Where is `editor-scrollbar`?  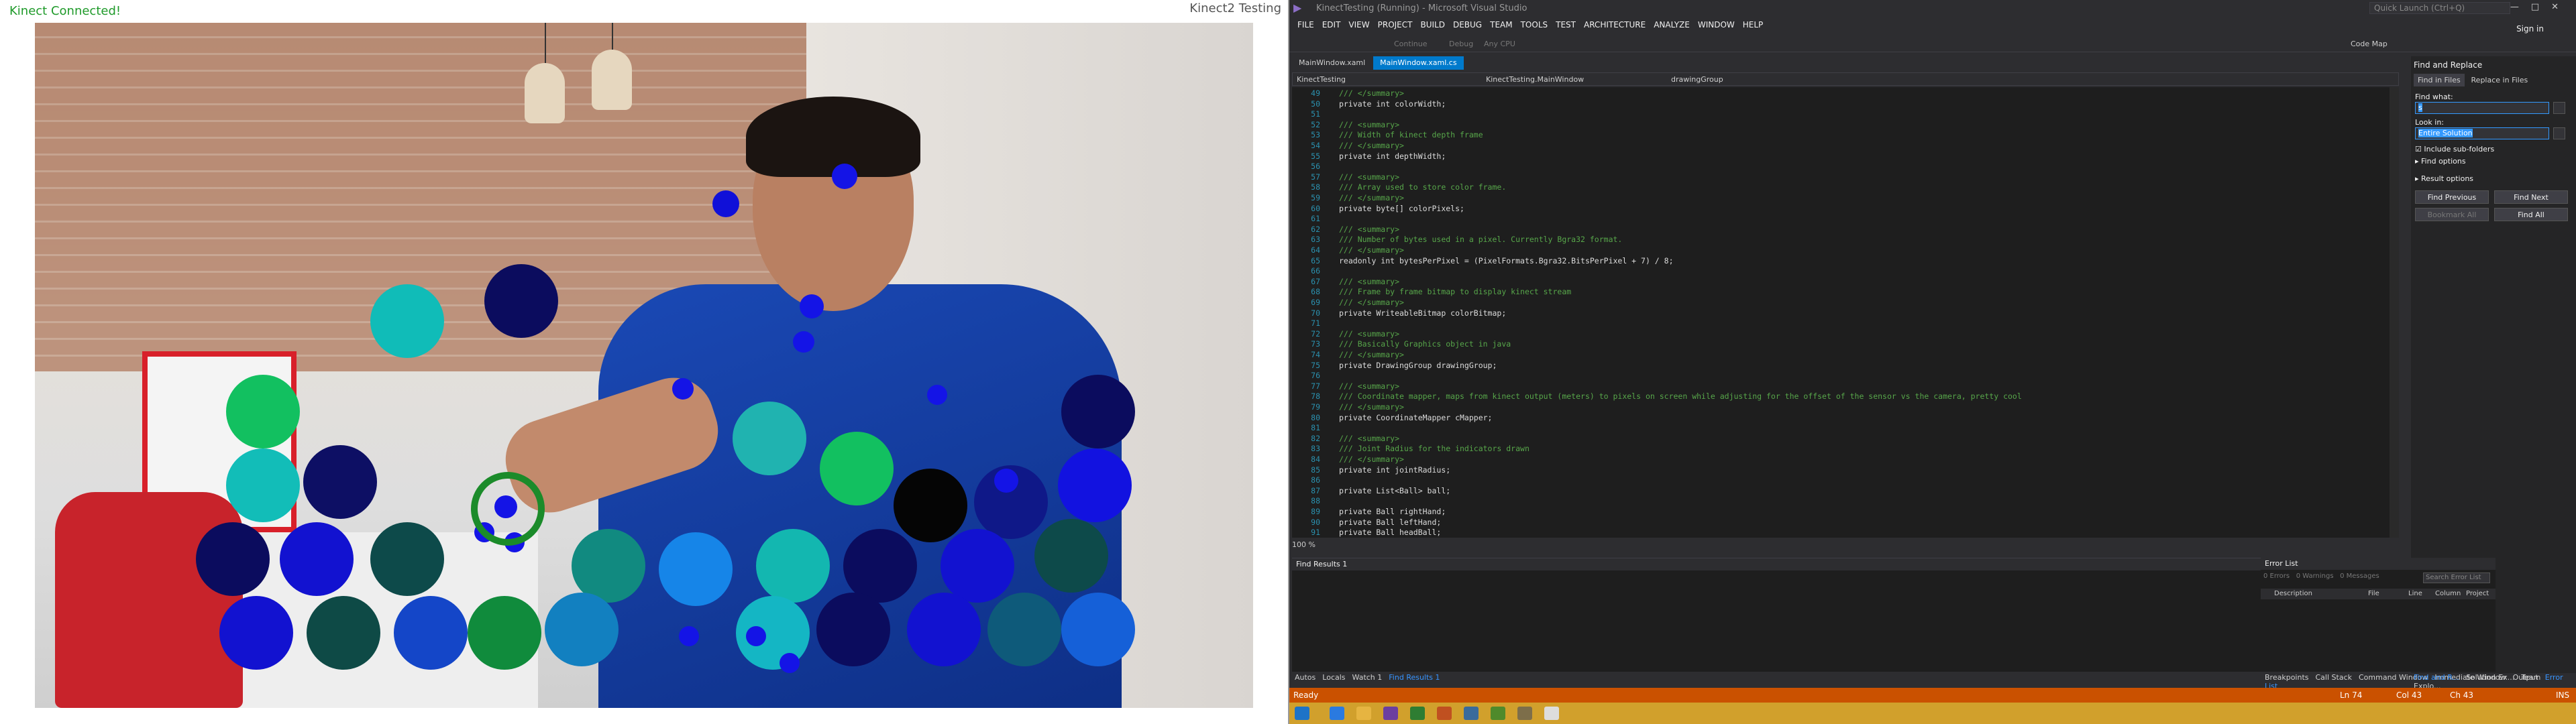
editor-scrollbar is located at coordinates (2394, 312).